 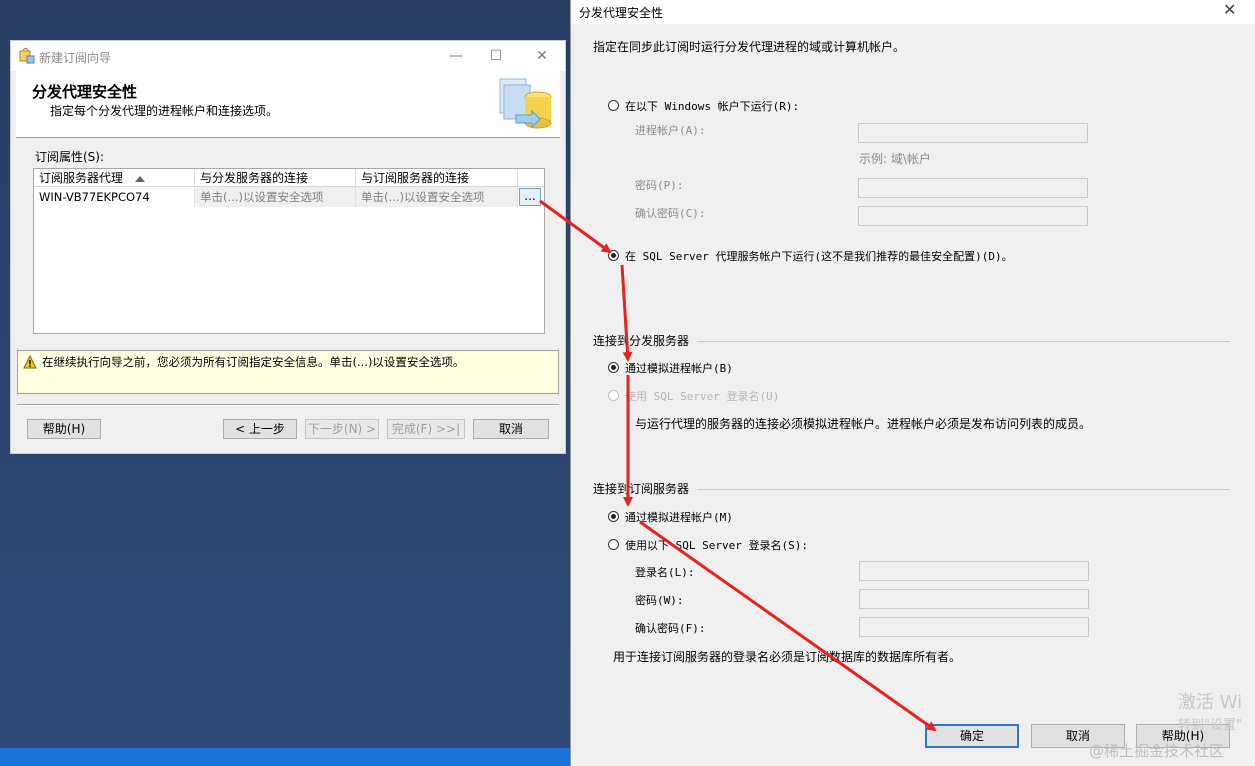 I want to click on dialog-title-bar: 分发代理安全性 ✕, so click(x=913, y=12).